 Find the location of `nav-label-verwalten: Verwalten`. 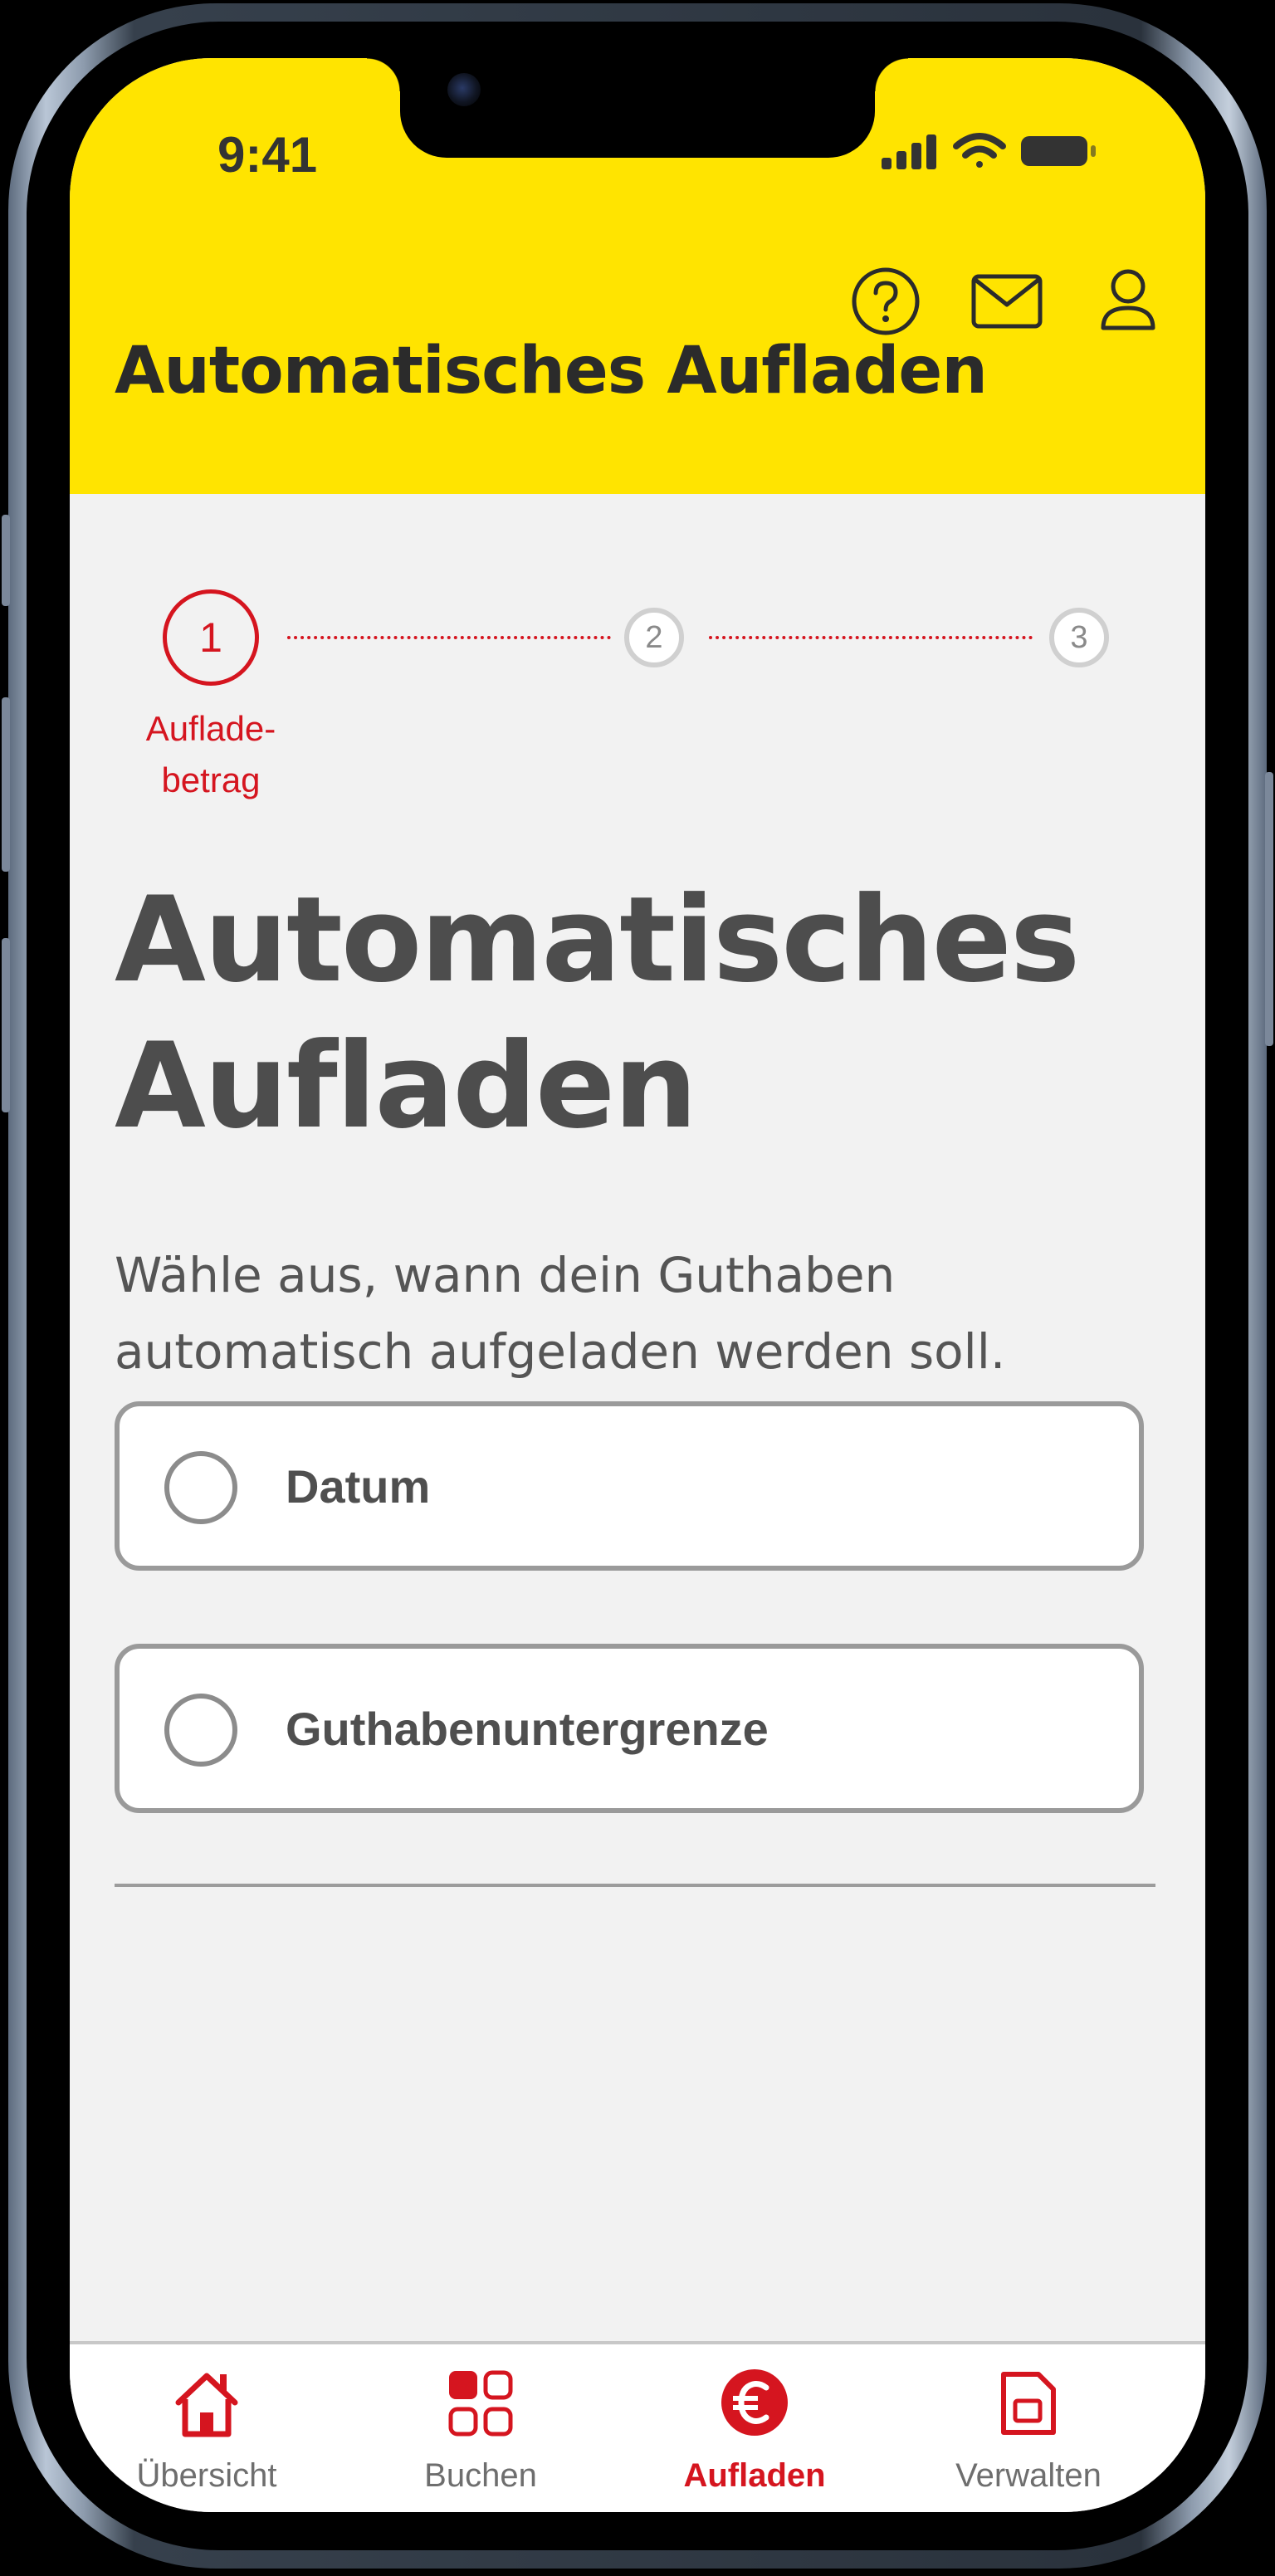

nav-label-verwalten: Verwalten is located at coordinates (1028, 2475).